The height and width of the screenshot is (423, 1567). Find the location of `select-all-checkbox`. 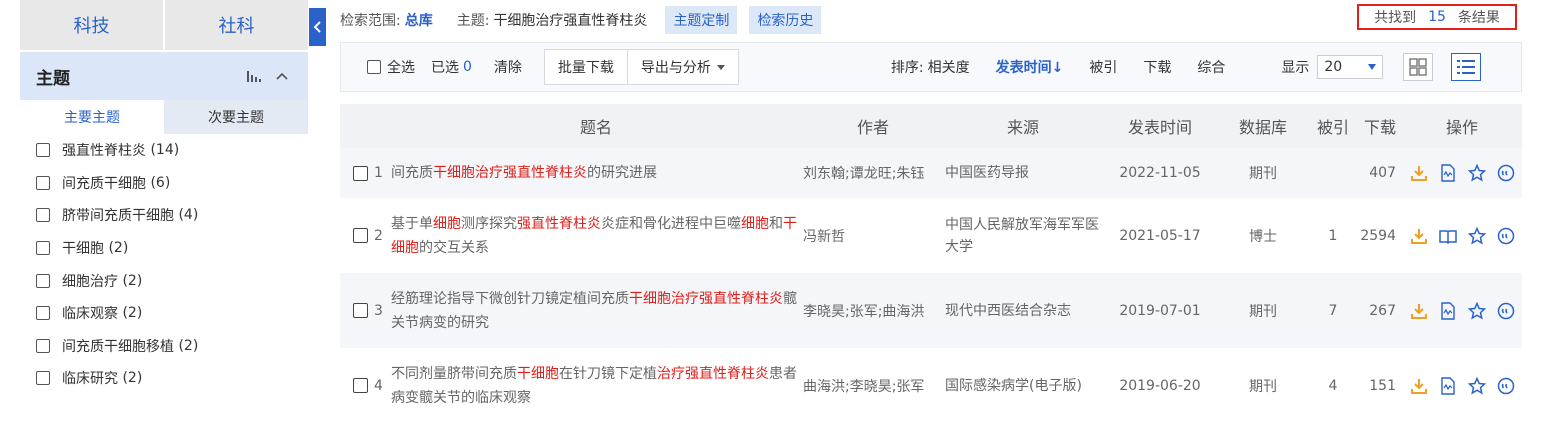

select-all-checkbox is located at coordinates (374, 67).